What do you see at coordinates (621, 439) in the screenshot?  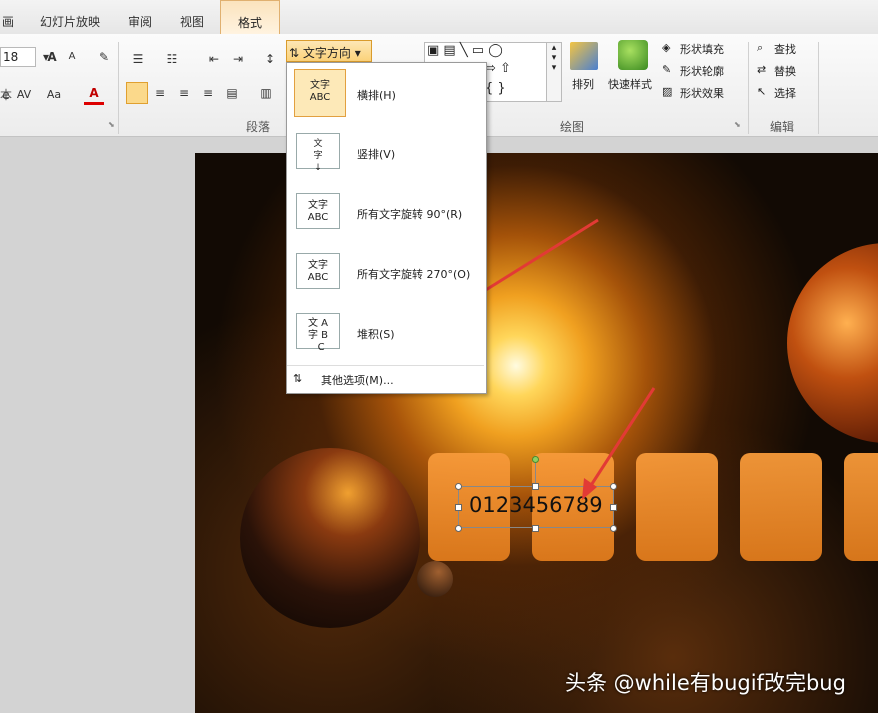 I see `arrow-to-textbox` at bounding box center [621, 439].